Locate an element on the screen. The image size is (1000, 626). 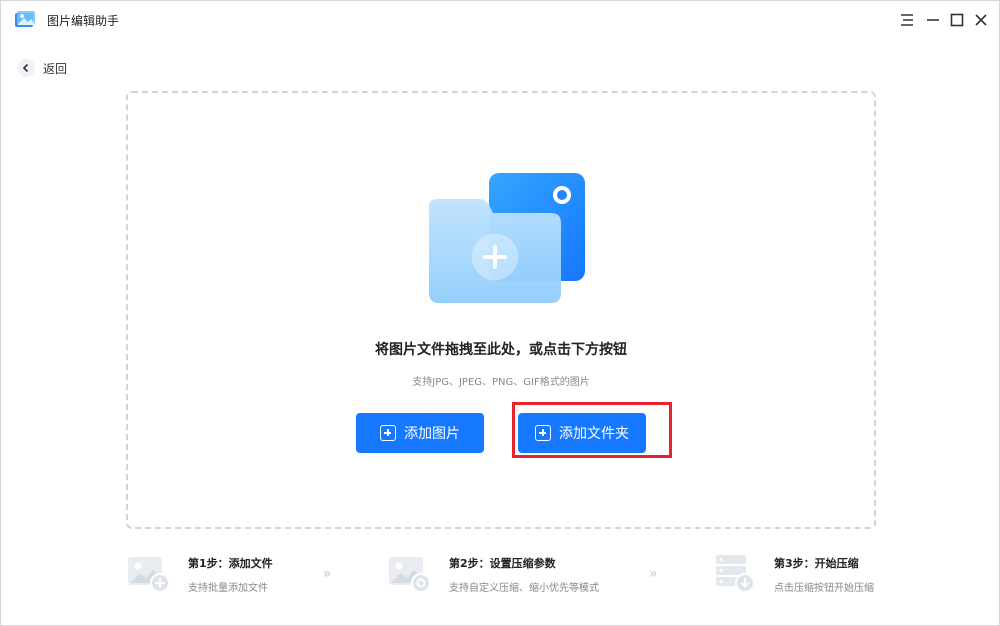
step-3-title: 第3步：开始压缩 is located at coordinates (816, 563).